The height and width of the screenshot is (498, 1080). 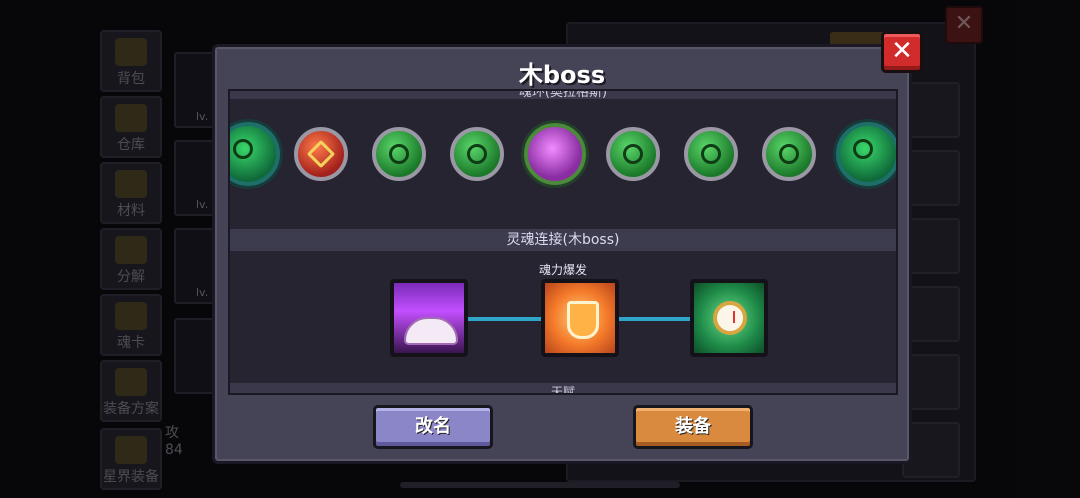 What do you see at coordinates (555, 154) in the screenshot?
I see `purple-orb-soul-icon` at bounding box center [555, 154].